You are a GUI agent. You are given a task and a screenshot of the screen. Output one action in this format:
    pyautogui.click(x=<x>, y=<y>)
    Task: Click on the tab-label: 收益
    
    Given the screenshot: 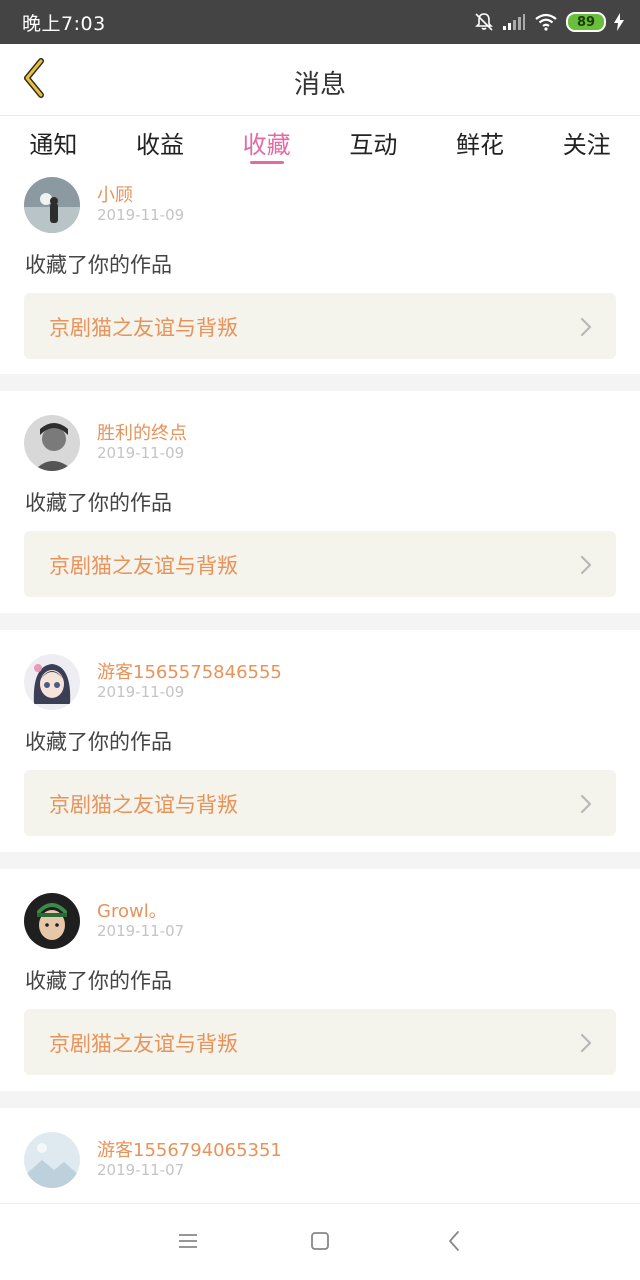 What is the action you would take?
    pyautogui.click(x=160, y=145)
    